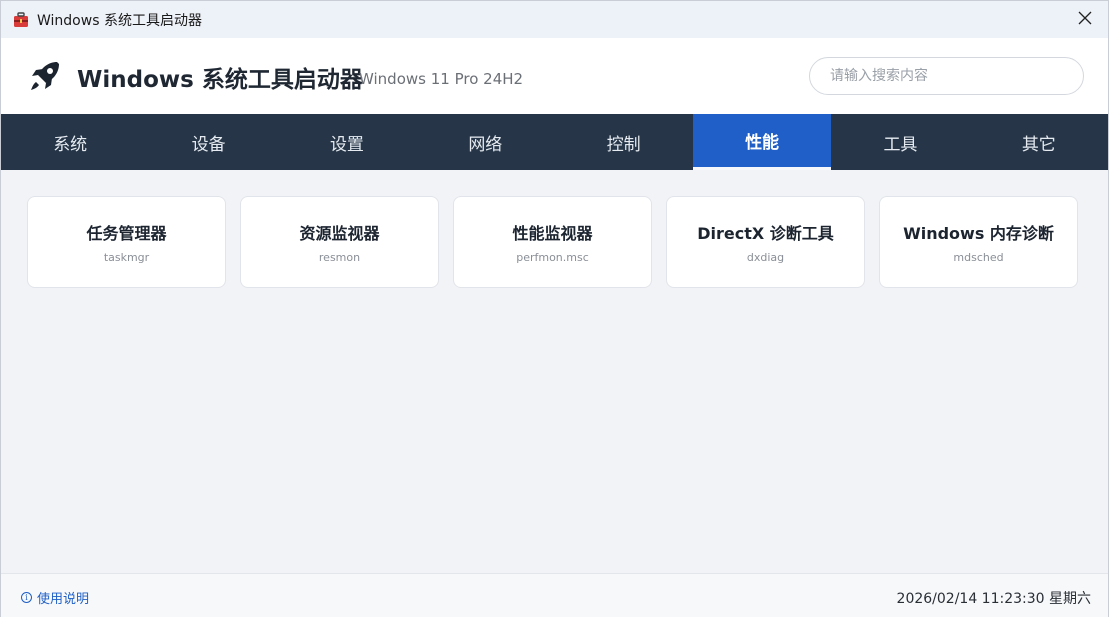 The width and height of the screenshot is (1109, 617). Describe the element at coordinates (900, 142) in the screenshot. I see `tab-tools: 工具` at that location.